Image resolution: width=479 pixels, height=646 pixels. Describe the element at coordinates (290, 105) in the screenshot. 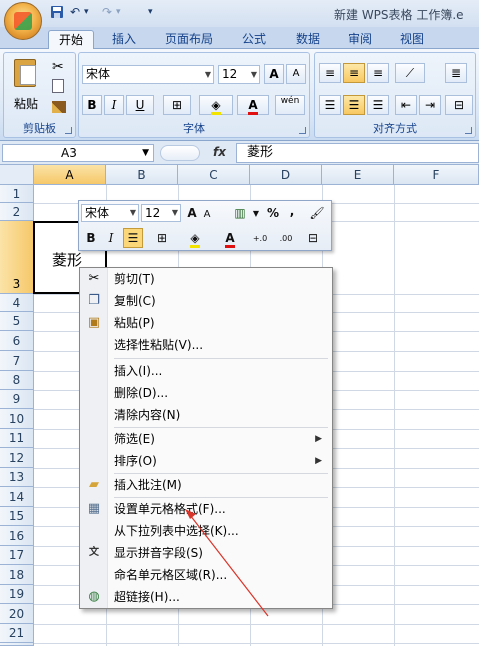

I see `phonetic-guide-button: wén` at that location.